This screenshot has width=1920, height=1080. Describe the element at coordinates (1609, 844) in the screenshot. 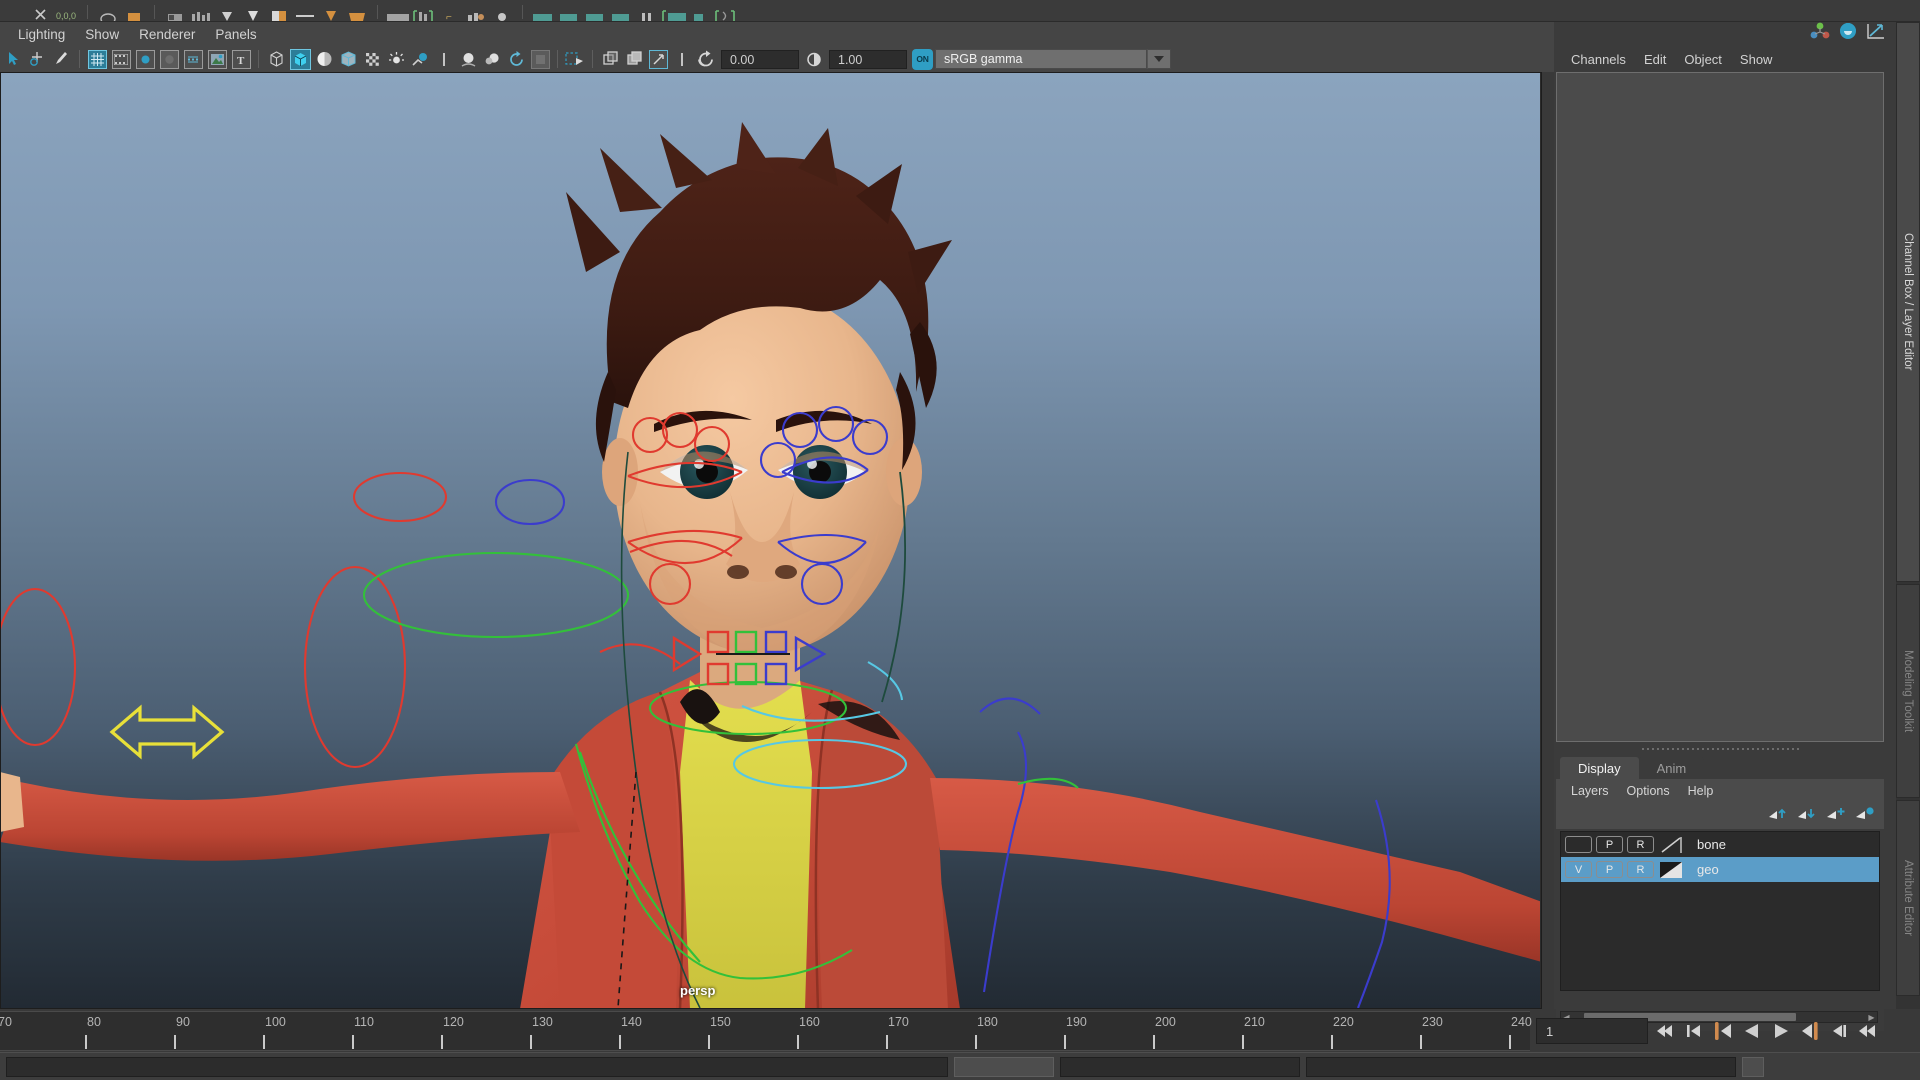

I see `layer-playback-toggle: P` at that location.